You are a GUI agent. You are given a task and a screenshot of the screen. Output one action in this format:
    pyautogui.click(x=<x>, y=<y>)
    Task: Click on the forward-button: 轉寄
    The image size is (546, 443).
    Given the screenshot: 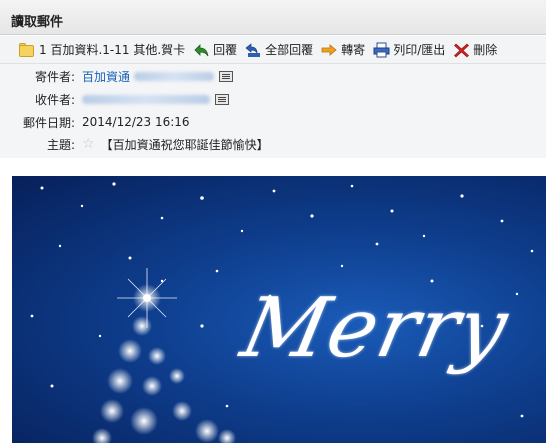 What is the action you would take?
    pyautogui.click(x=343, y=49)
    